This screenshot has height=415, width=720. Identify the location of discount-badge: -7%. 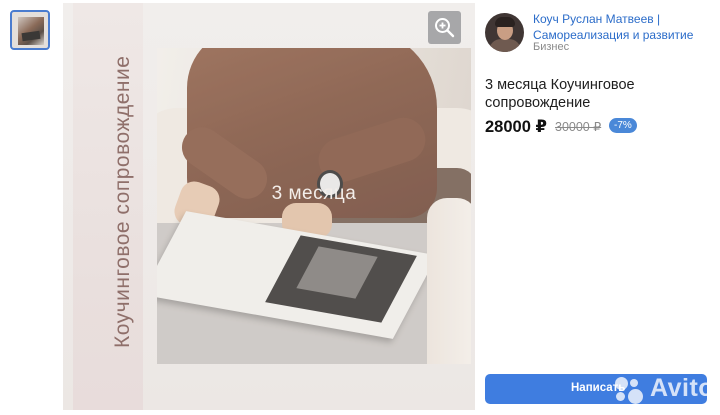
(623, 125).